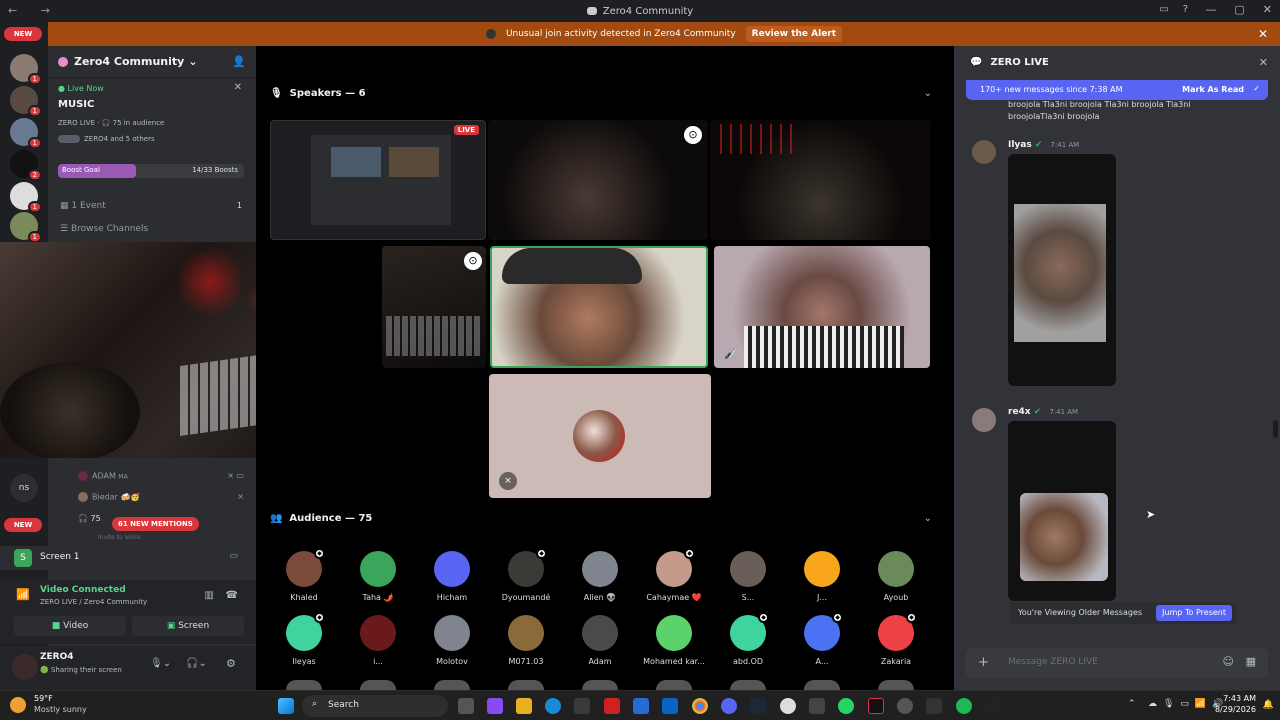 Image resolution: width=1280 pixels, height=720 pixels. What do you see at coordinates (1275, 429) in the screenshot?
I see `scrollbar-thumb` at bounding box center [1275, 429].